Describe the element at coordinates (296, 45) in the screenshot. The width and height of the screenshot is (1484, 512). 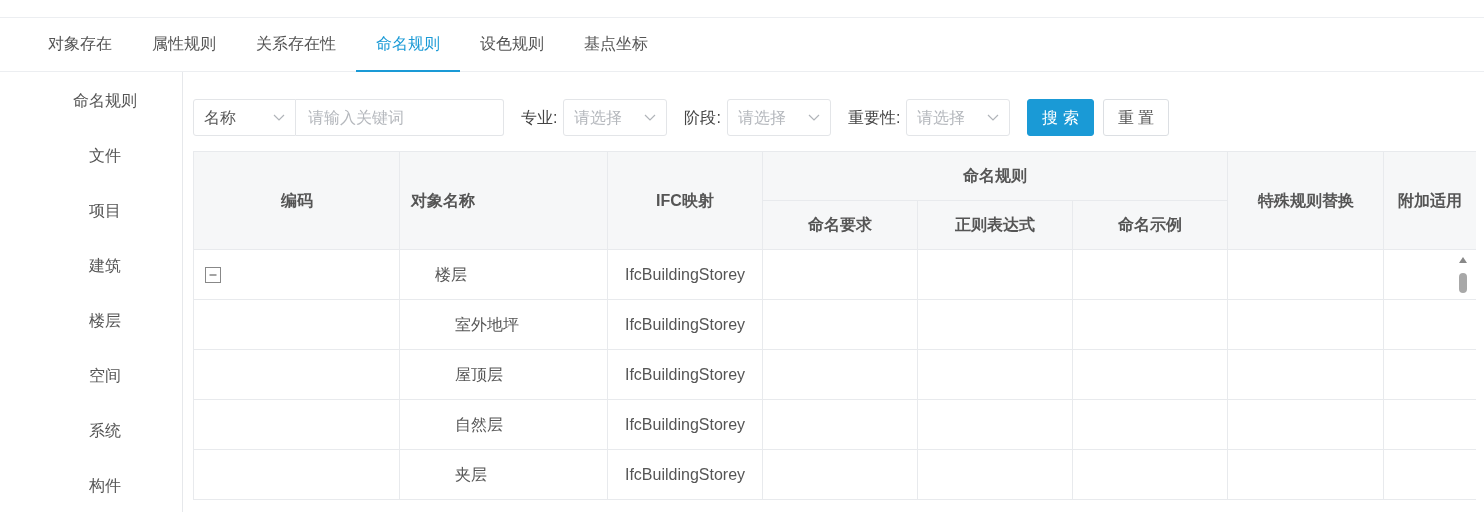
I see `tab: 关系存在性` at that location.